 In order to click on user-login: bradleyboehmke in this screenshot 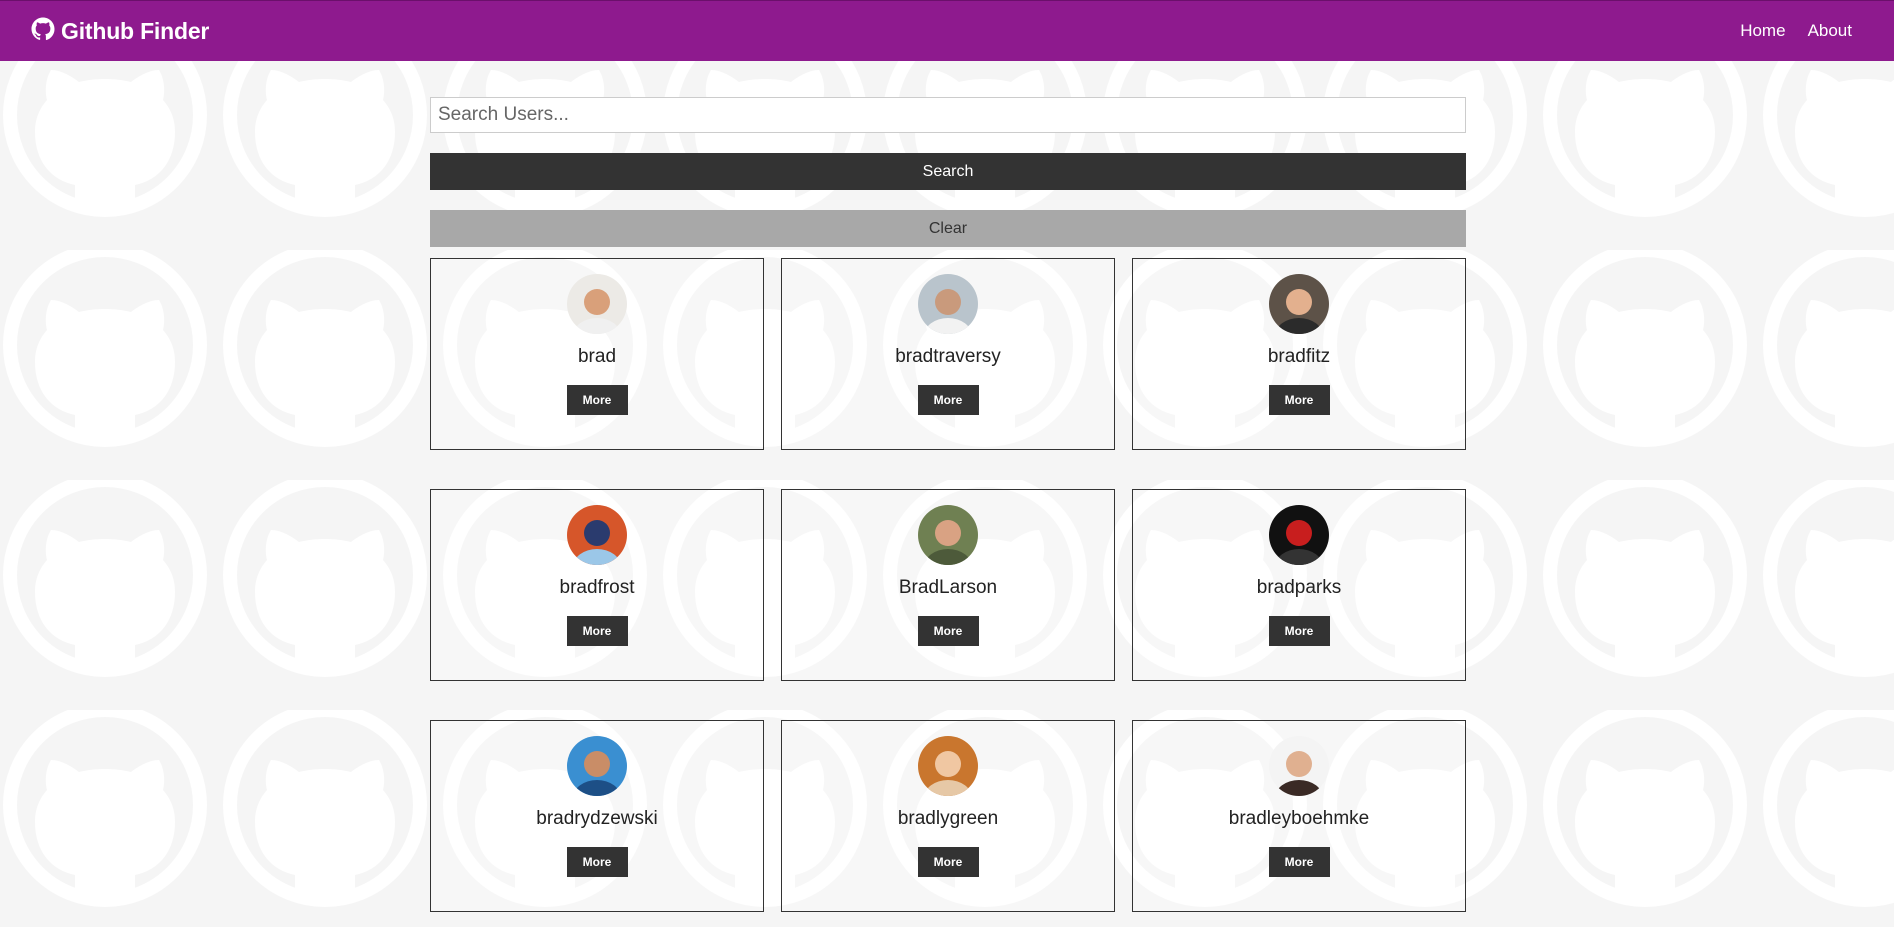, I will do `click(1299, 818)`.